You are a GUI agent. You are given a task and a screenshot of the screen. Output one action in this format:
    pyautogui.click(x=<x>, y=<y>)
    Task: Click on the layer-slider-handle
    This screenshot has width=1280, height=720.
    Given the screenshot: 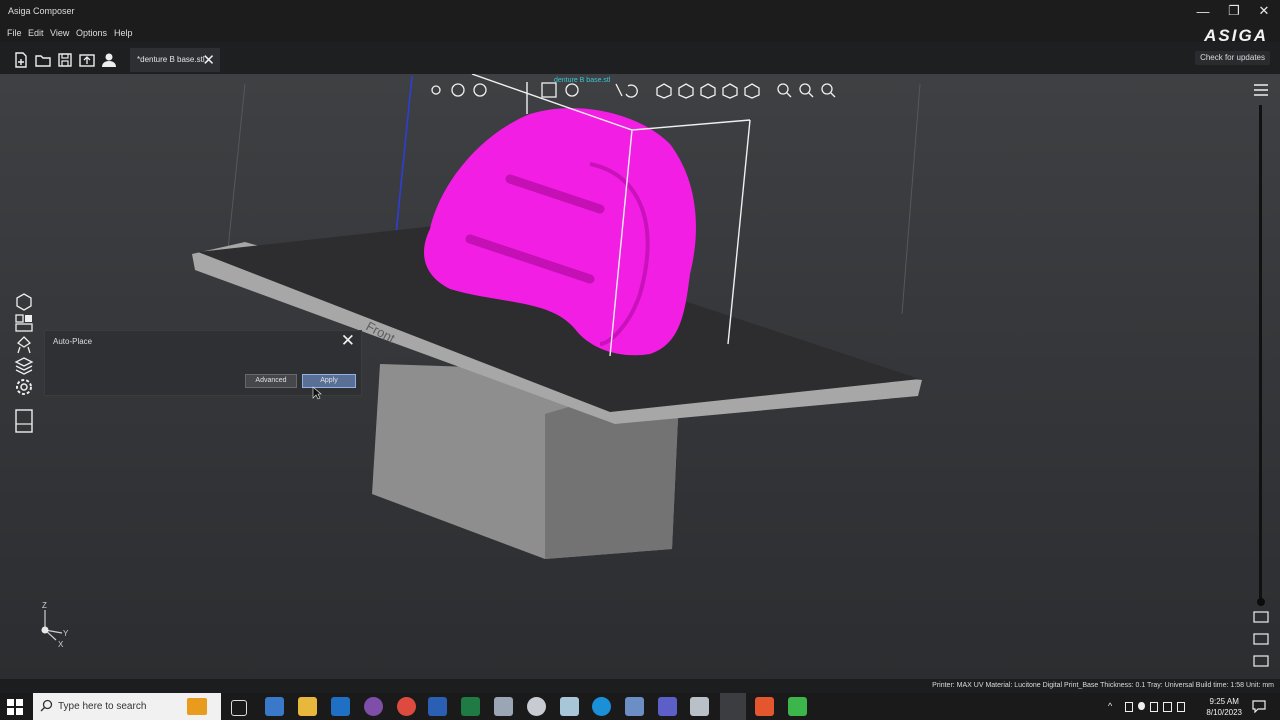 What is the action you would take?
    pyautogui.click(x=1261, y=602)
    